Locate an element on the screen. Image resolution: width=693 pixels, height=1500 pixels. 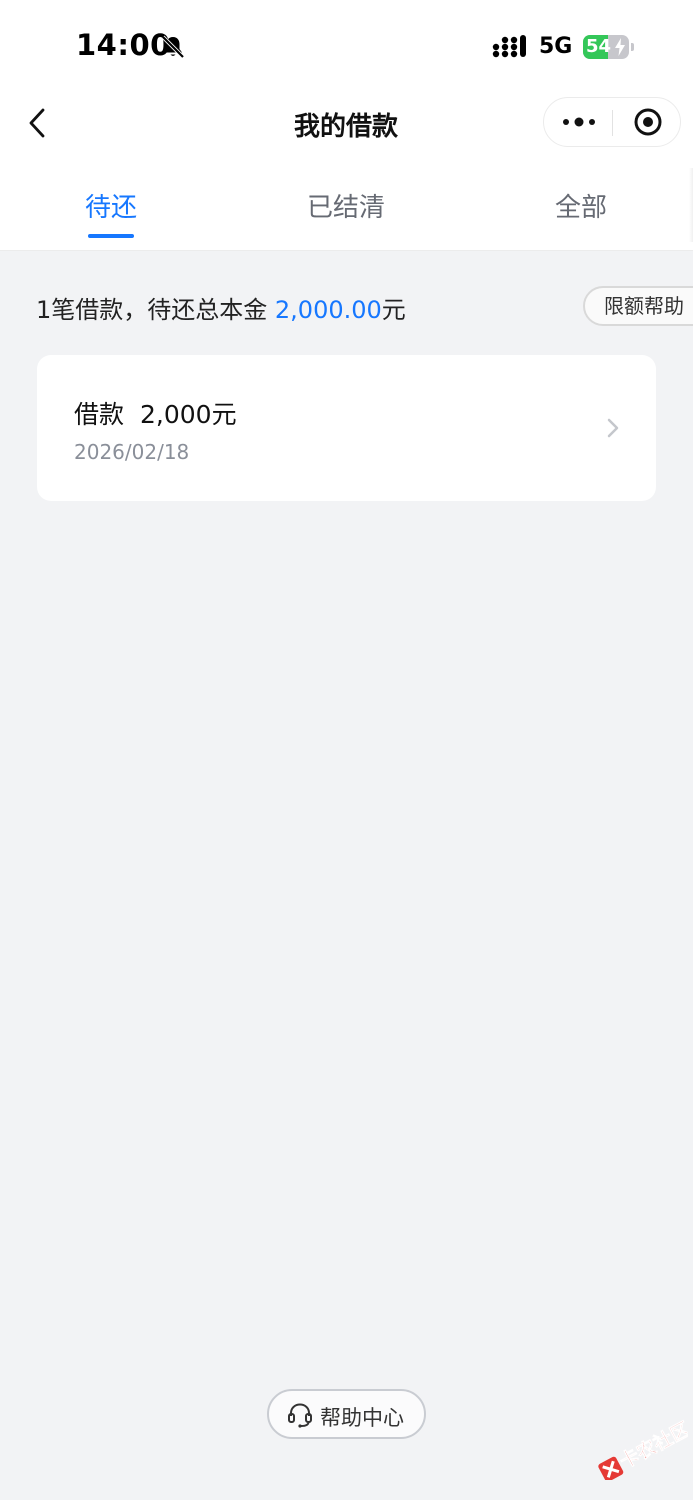
quota-help-button: 限额帮助 is located at coordinates (638, 306).